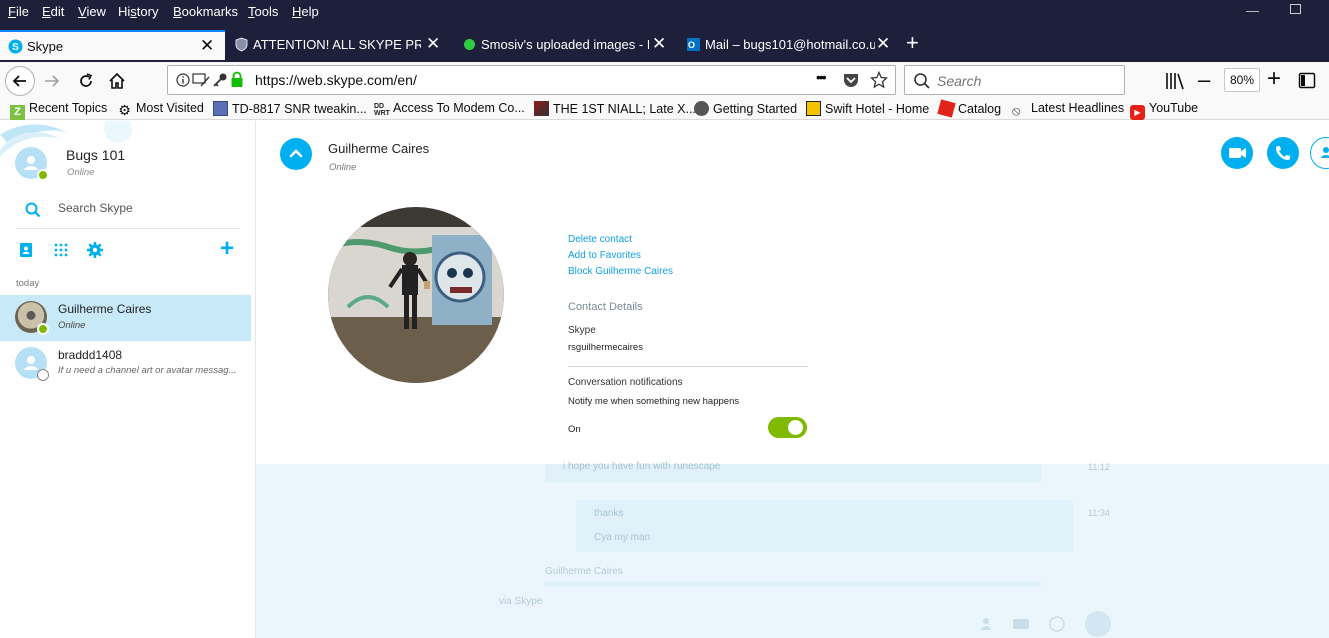 The width and height of the screenshot is (1329, 638). I want to click on bookmark-star-icon, so click(879, 80).